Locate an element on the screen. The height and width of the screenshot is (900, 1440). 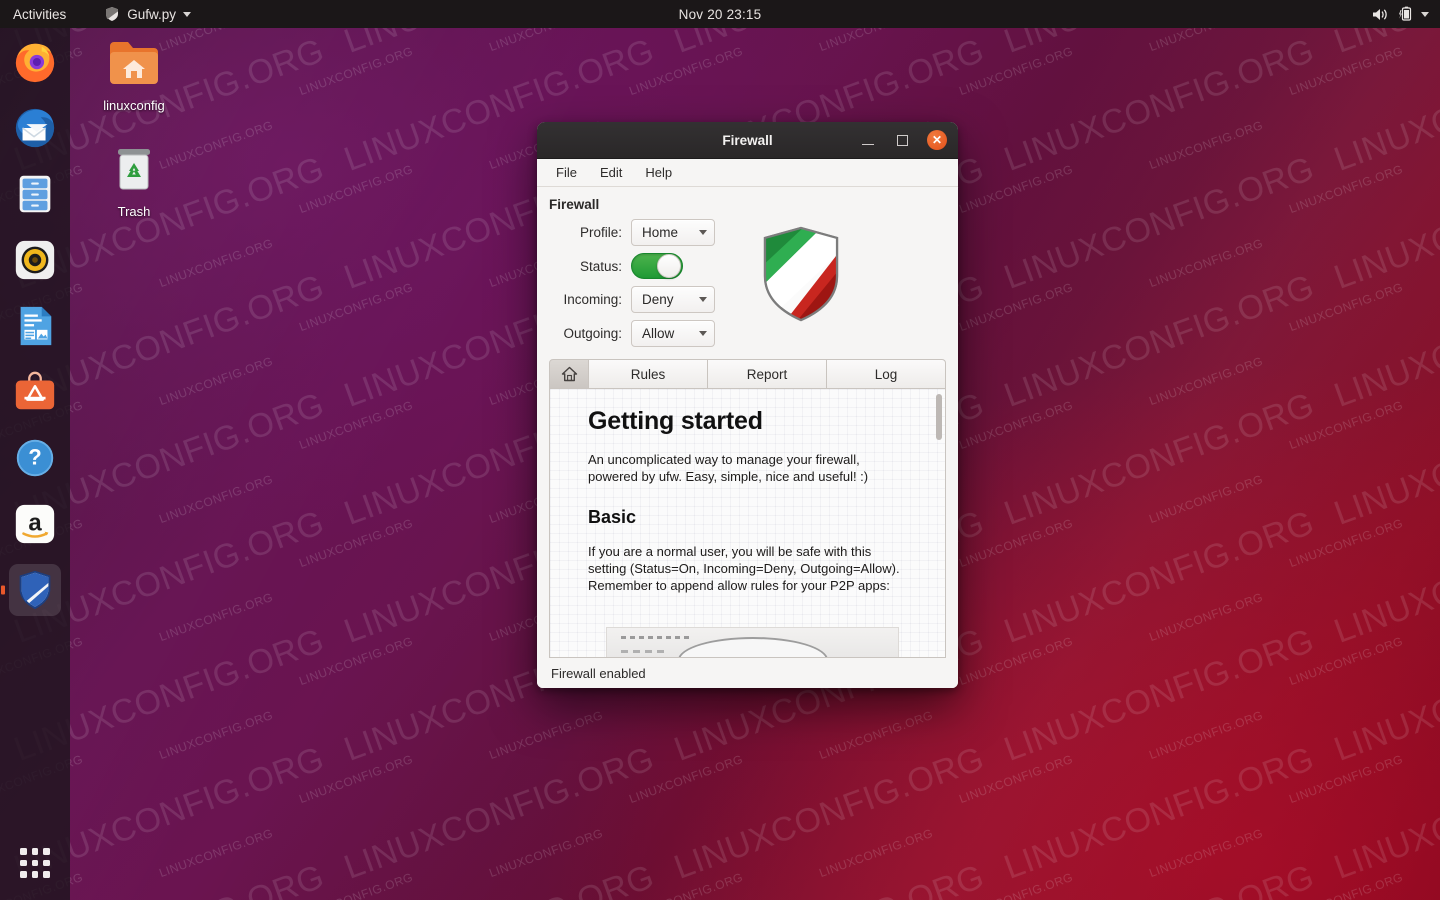
trash-icon is located at coordinates (134, 169).